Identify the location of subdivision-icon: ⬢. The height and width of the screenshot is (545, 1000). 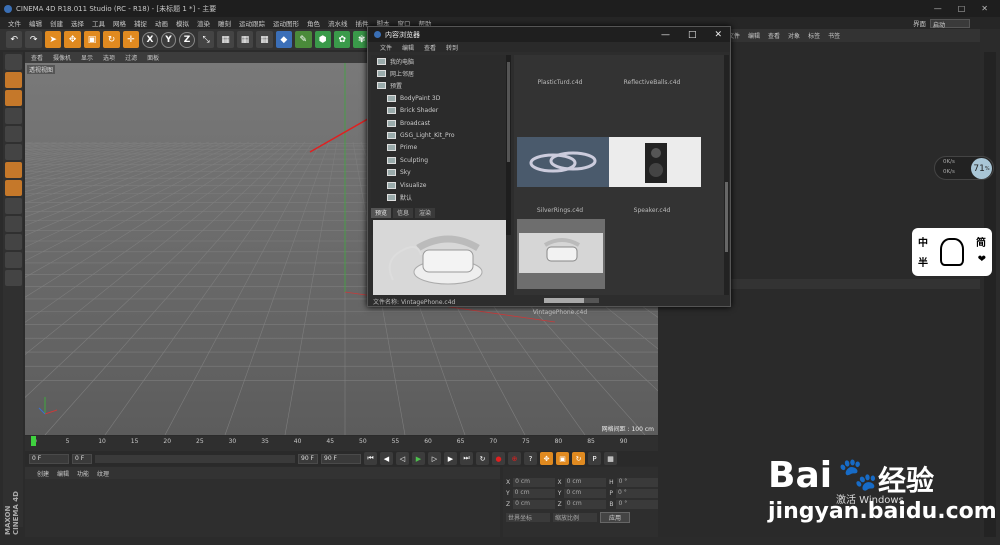
(322, 39).